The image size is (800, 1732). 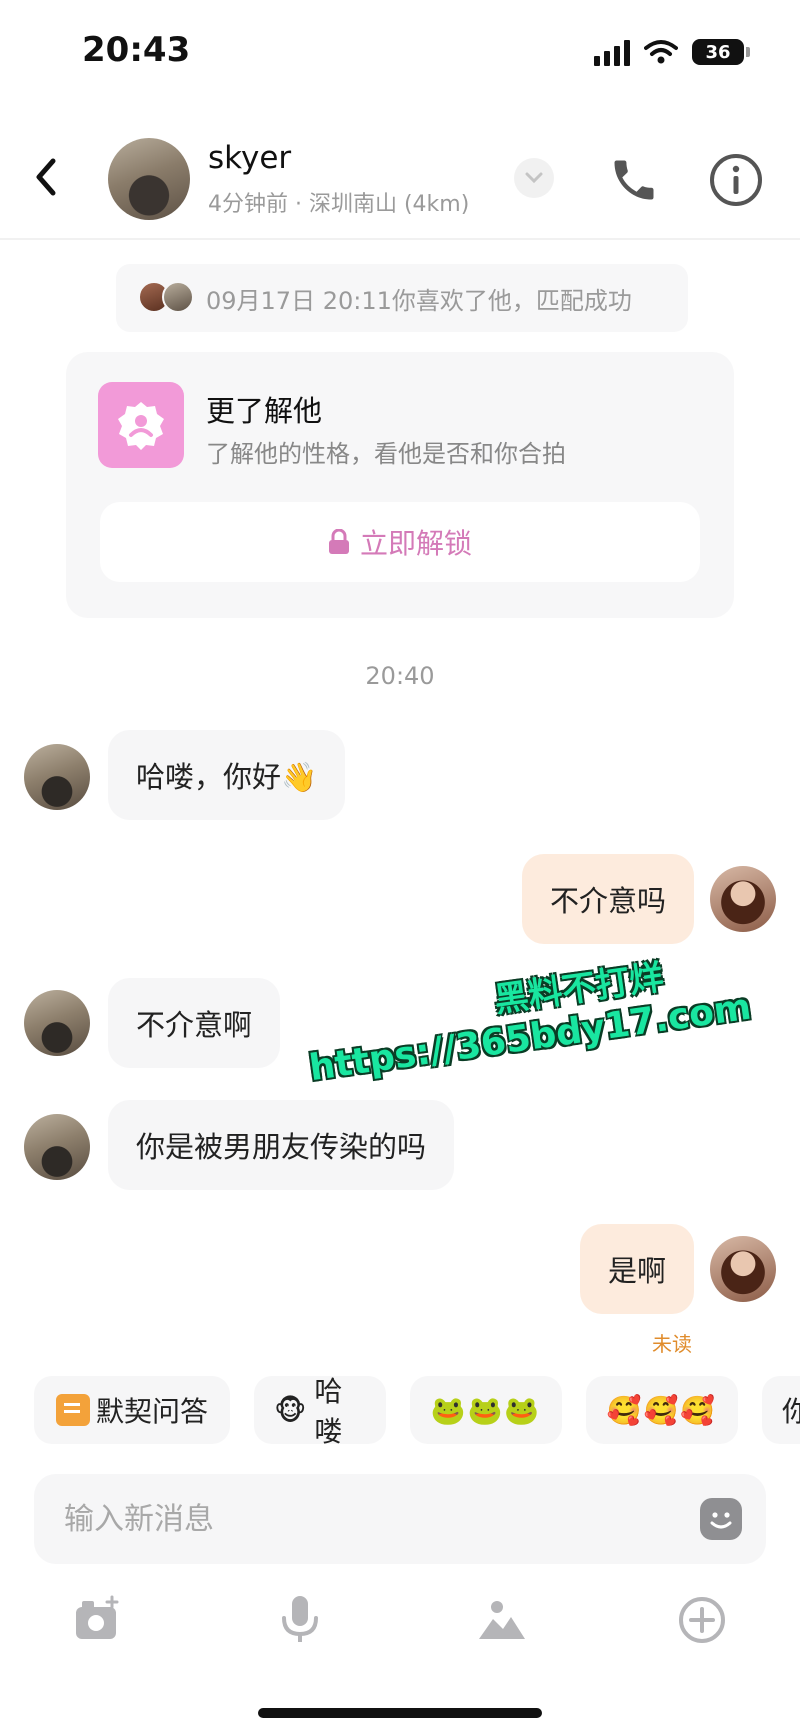 I want to click on wifi-icon, so click(x=661, y=52).